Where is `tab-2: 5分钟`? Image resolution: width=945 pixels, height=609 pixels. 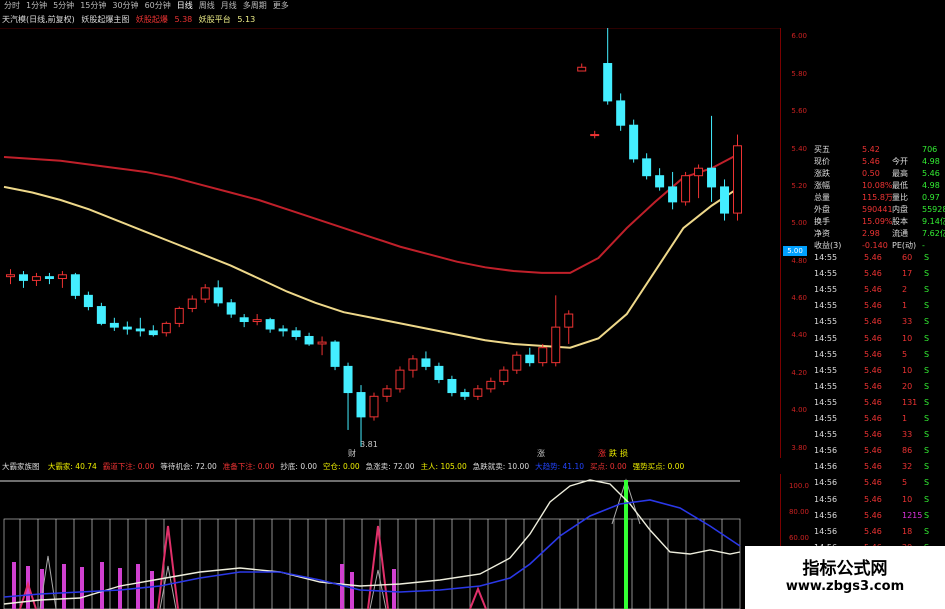 tab-2: 5分钟 is located at coordinates (63, 6).